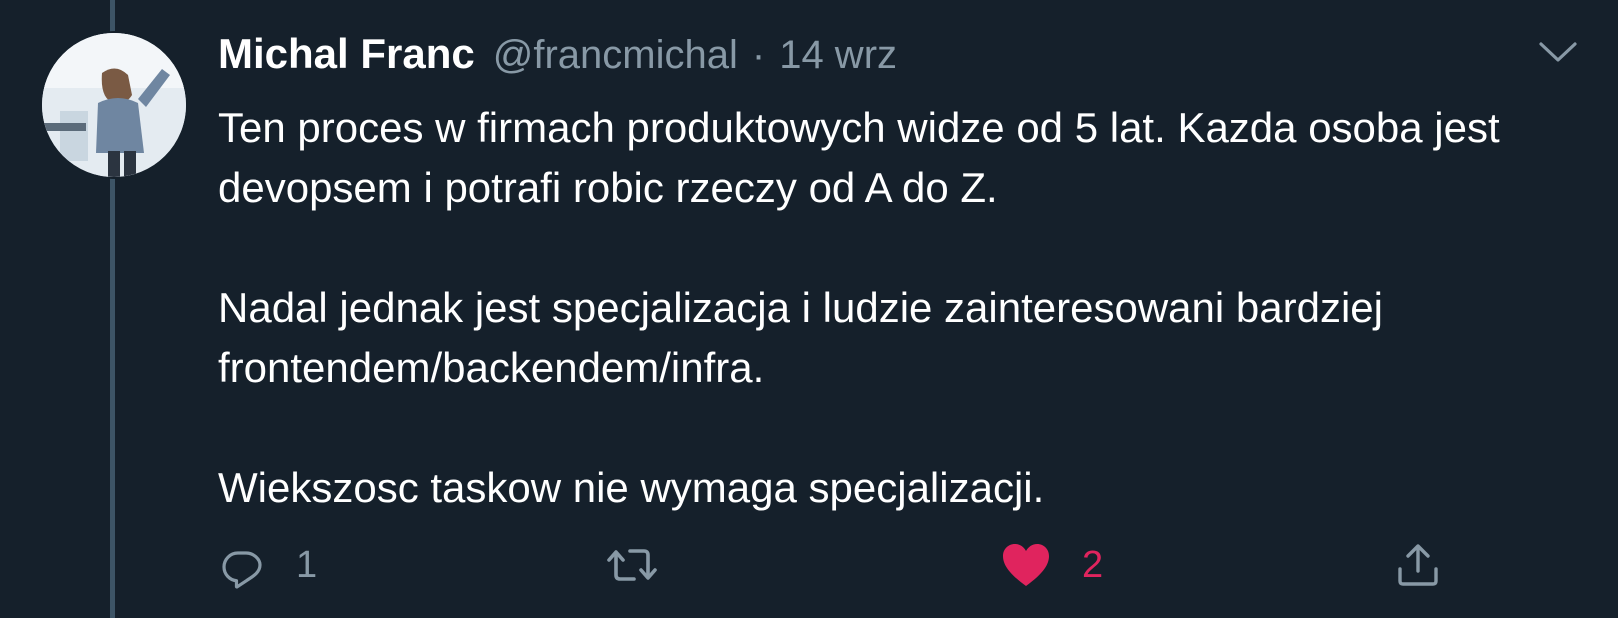 The width and height of the screenshot is (1618, 618). Describe the element at coordinates (1026, 565) in the screenshot. I see `heart-icon` at that location.